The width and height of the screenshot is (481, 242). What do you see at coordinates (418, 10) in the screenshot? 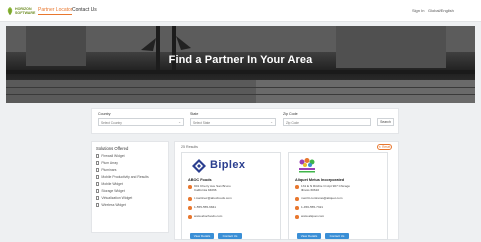
I see `sign-in-link: Sign In` at bounding box center [418, 10].